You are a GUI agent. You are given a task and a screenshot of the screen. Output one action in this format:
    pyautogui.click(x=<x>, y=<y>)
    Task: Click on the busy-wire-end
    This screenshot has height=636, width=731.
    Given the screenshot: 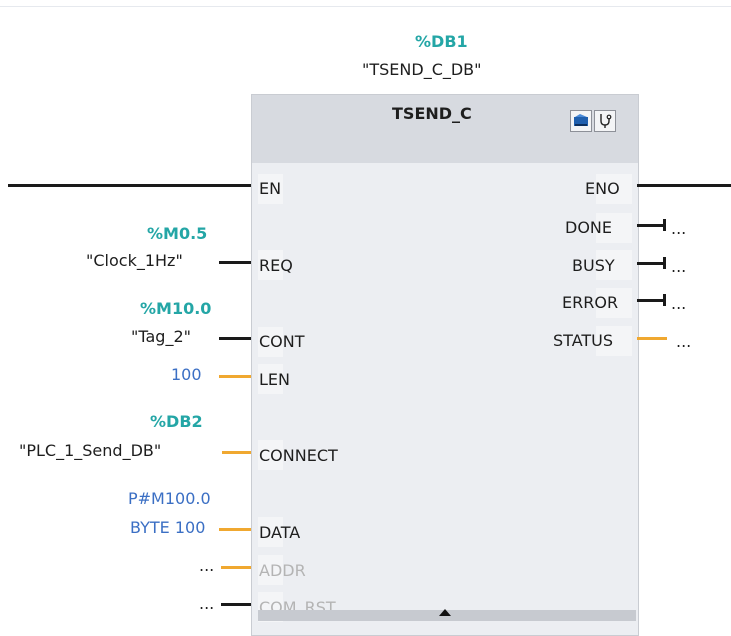 What is the action you would take?
    pyautogui.click(x=664, y=263)
    